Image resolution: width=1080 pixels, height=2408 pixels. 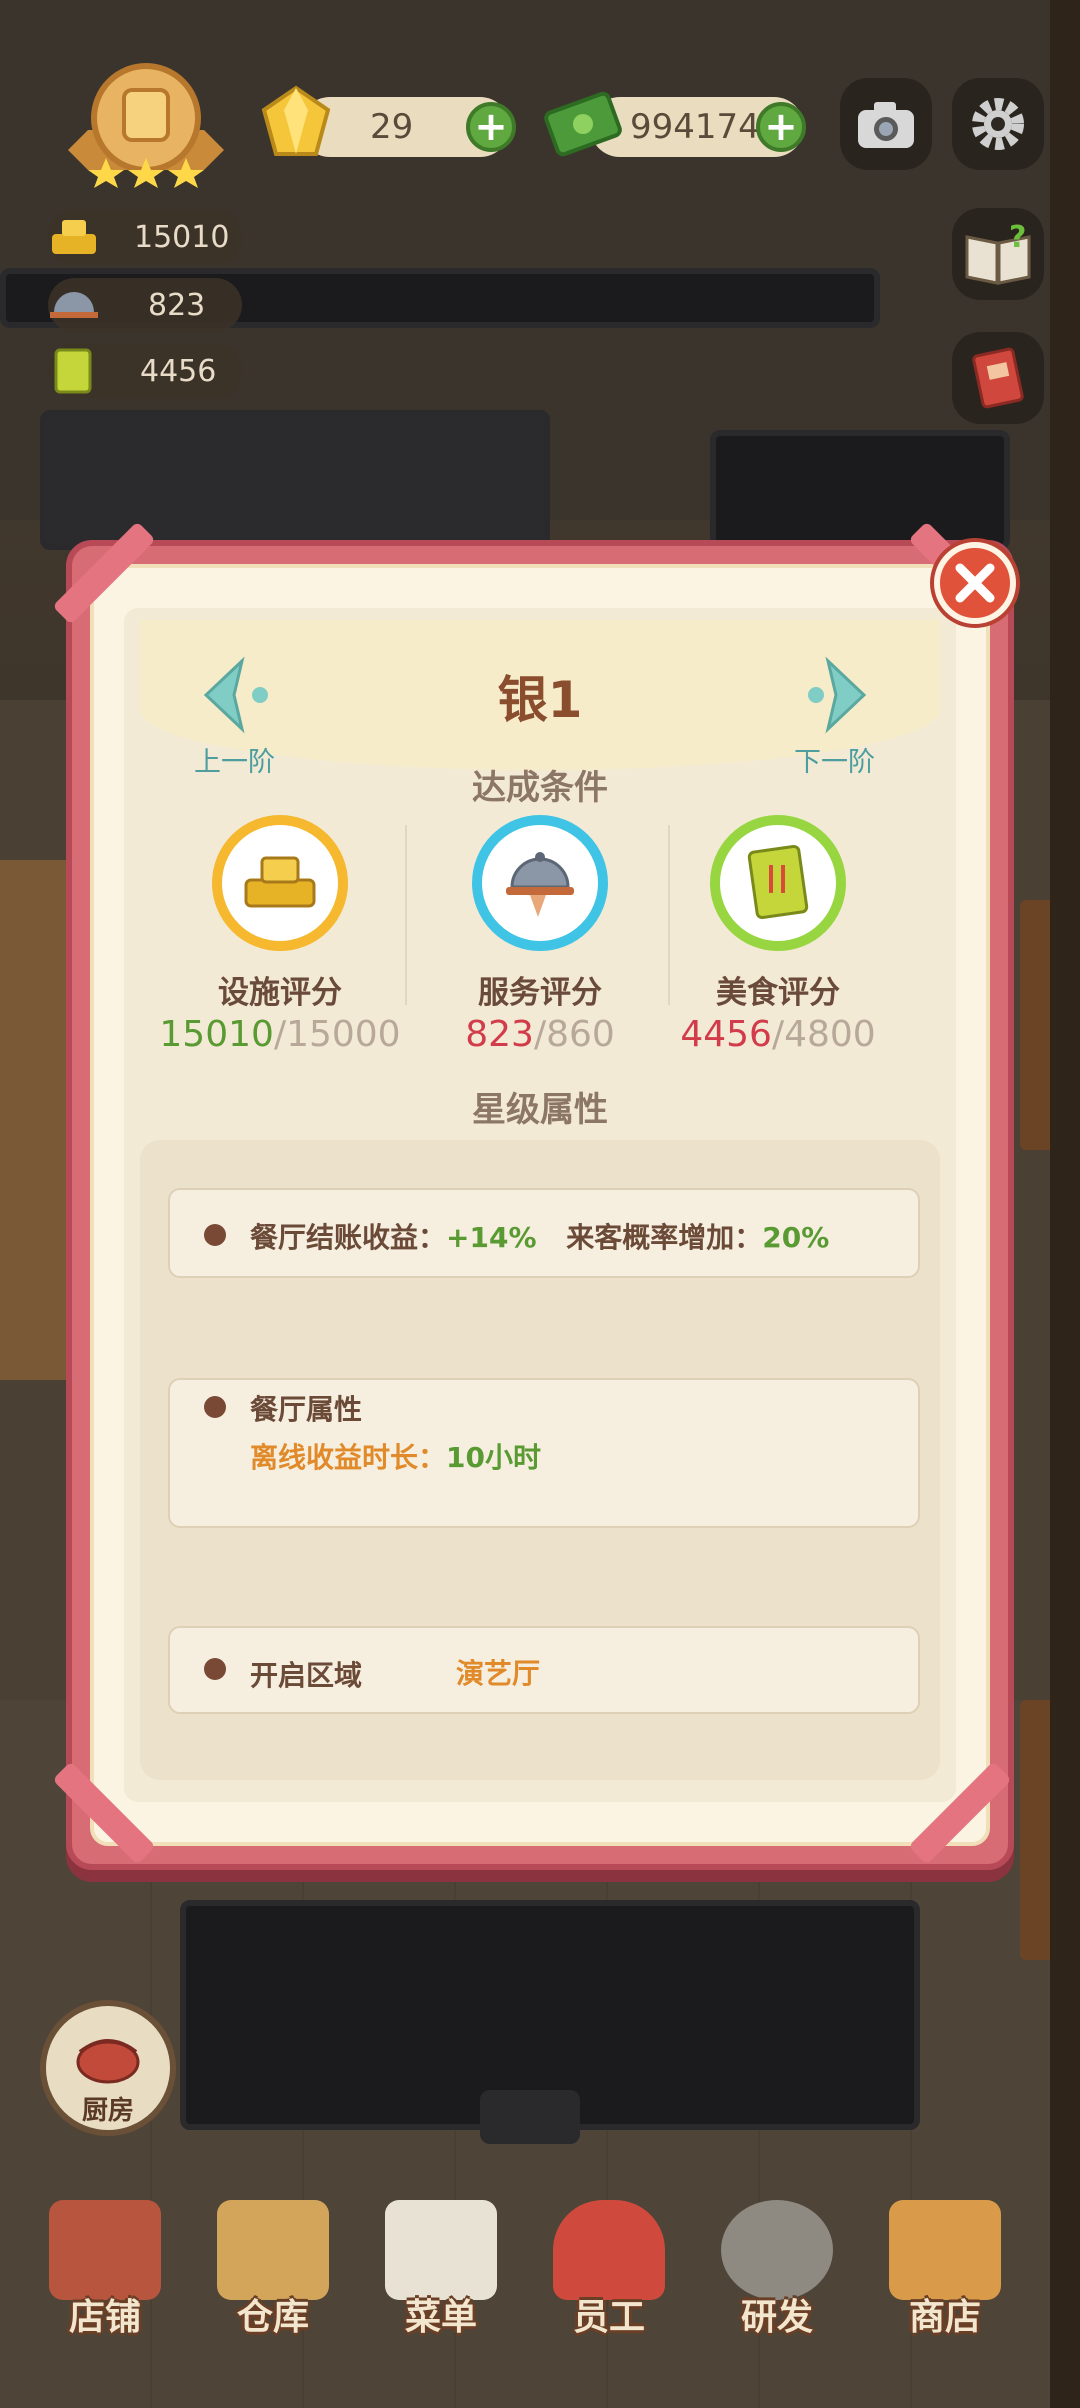 I want to click on kitchen-label: 厨房, so click(x=107, y=2111).